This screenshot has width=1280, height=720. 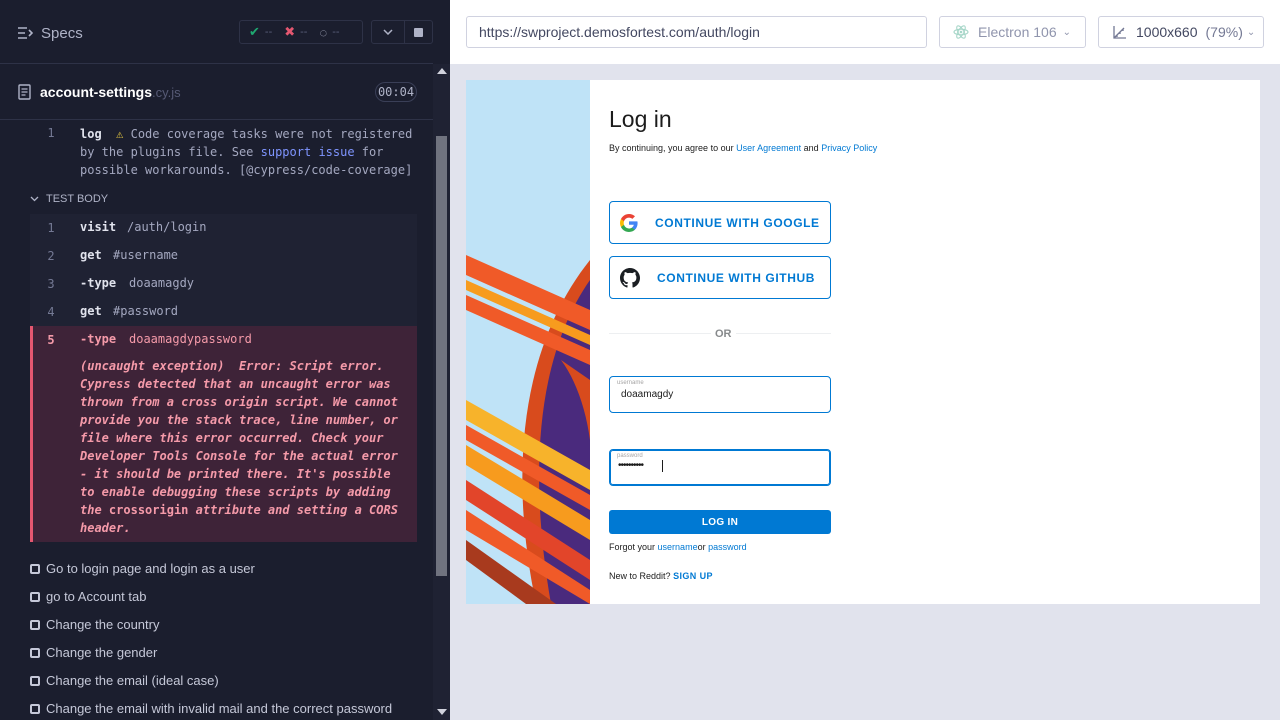 I want to click on reporter-header: Specs ✔ -- ✖ -- ◌ --, so click(x=216, y=32).